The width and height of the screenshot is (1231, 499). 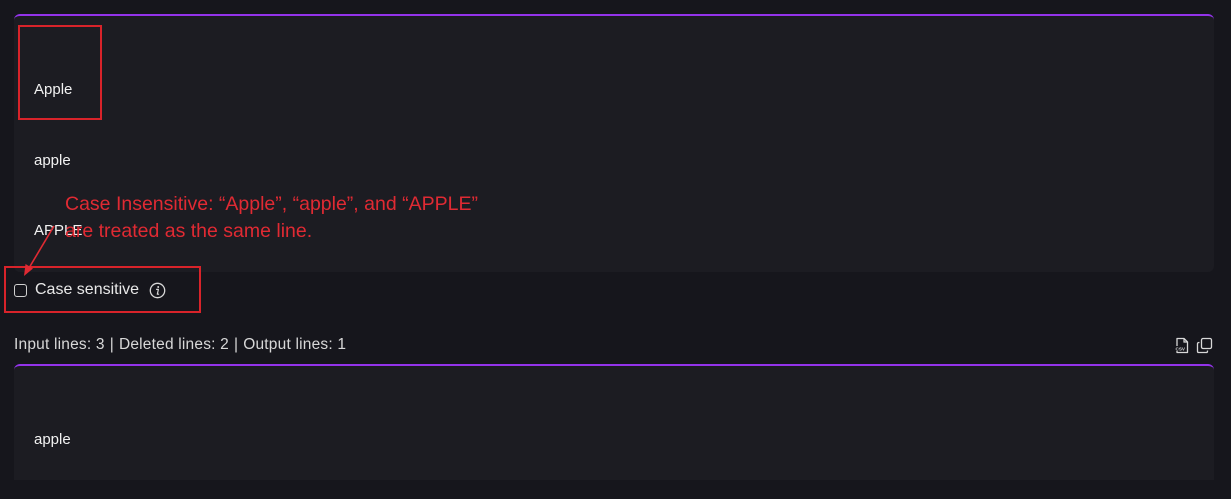 I want to click on input-line: apple, so click(x=52, y=160).